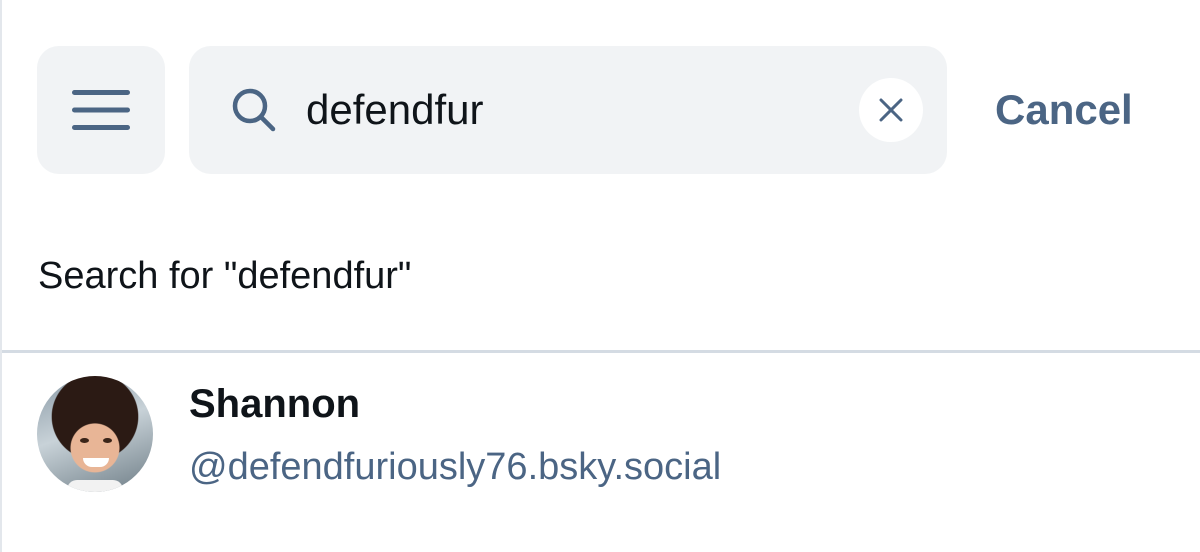  What do you see at coordinates (224, 276) in the screenshot?
I see `search-suggestion: Search for "defendfur"` at bounding box center [224, 276].